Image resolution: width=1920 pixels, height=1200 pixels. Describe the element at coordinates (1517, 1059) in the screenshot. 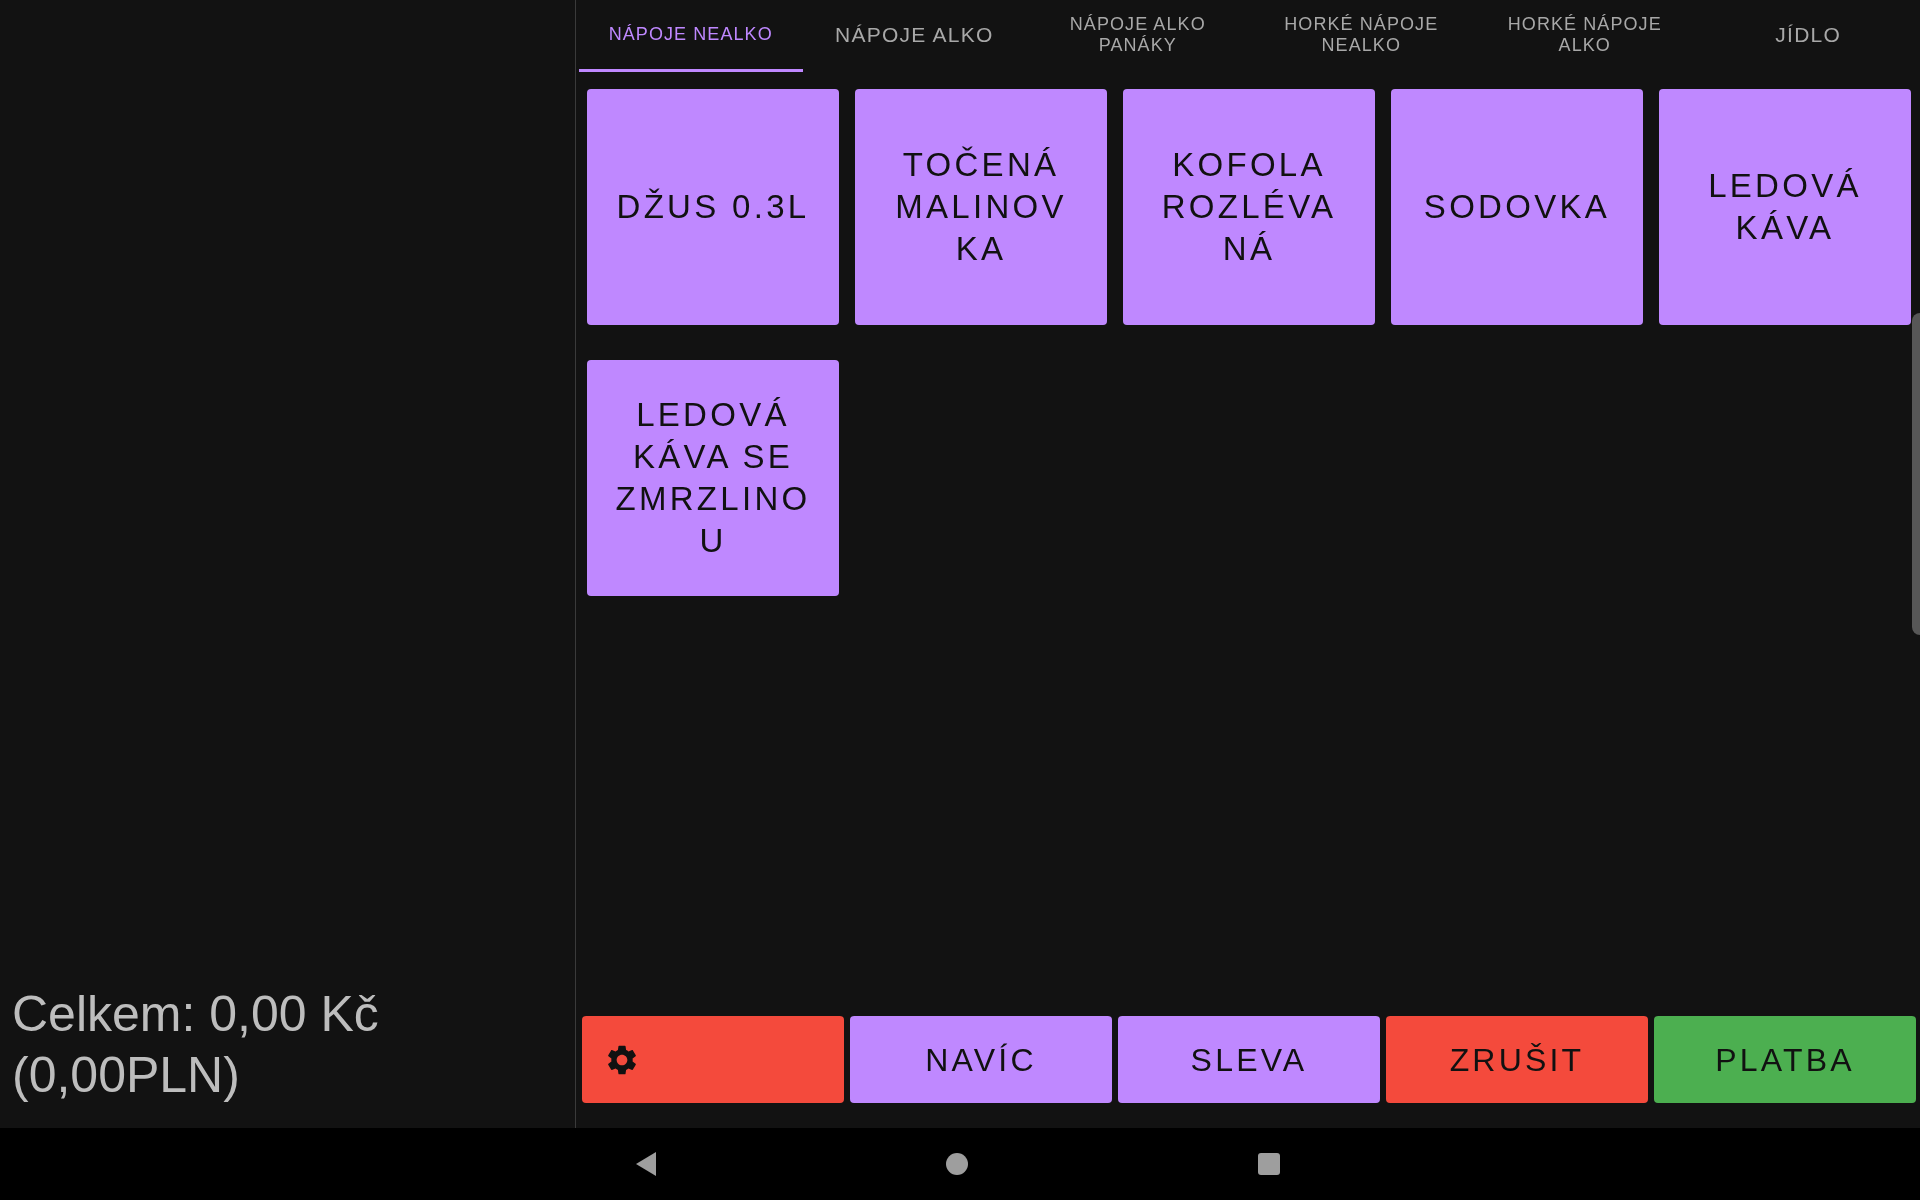

I see `action-button: ZRUŠIT` at that location.